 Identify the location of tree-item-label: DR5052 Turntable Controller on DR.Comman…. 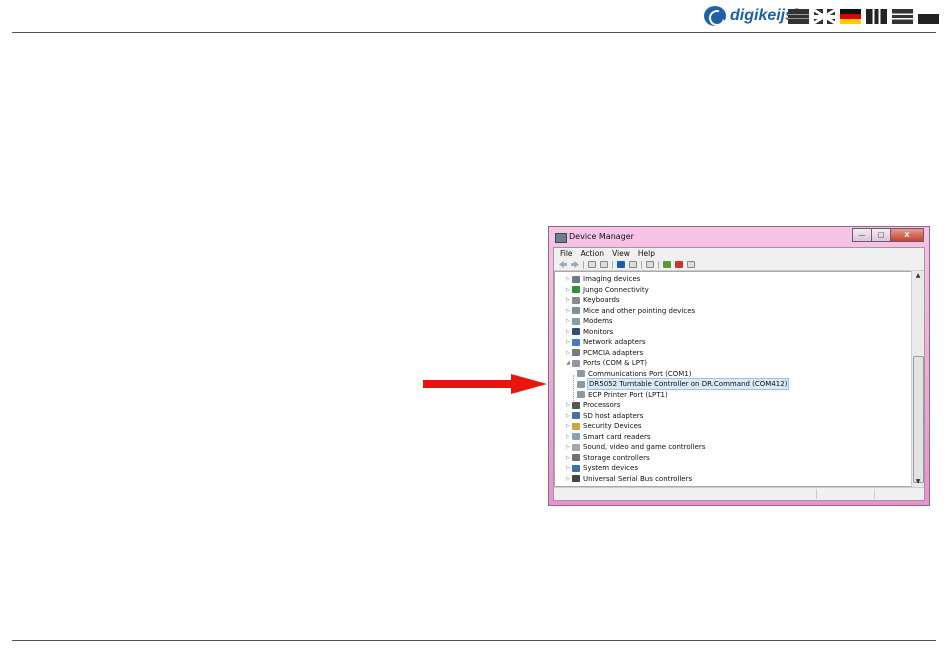
(688, 384).